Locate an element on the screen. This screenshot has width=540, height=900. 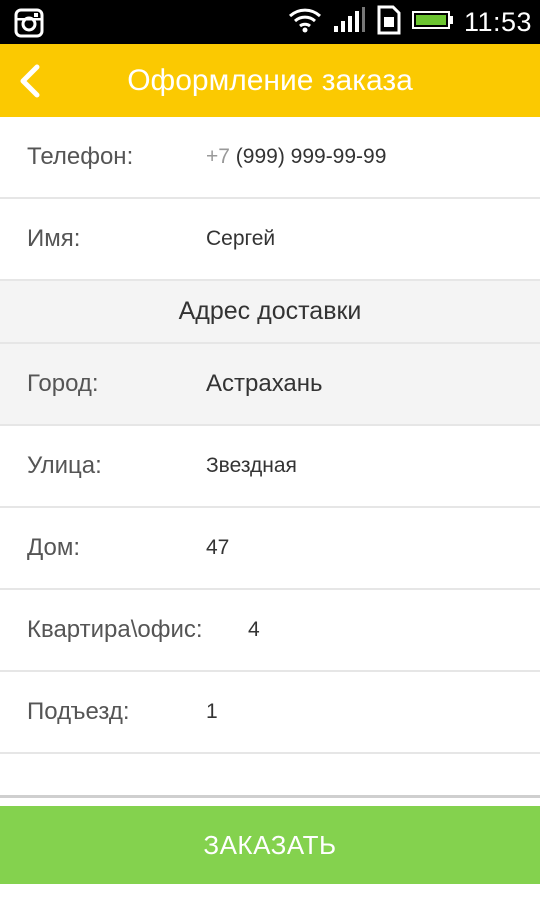
phone-row: Телефон: +7 (999) 999-99-99 is located at coordinates (270, 158).